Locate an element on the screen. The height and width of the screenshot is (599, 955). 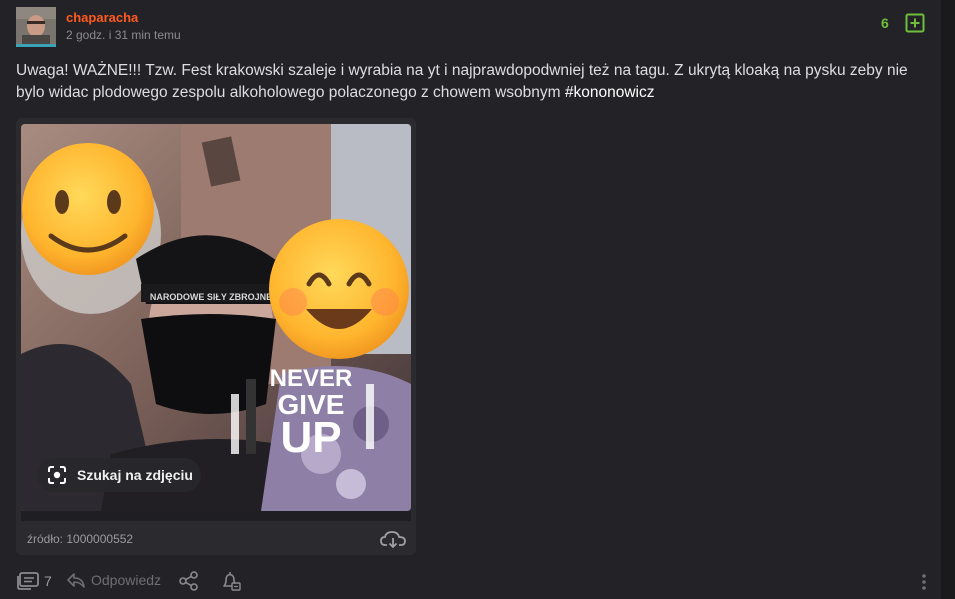
comments-count: 7 is located at coordinates (48, 581).